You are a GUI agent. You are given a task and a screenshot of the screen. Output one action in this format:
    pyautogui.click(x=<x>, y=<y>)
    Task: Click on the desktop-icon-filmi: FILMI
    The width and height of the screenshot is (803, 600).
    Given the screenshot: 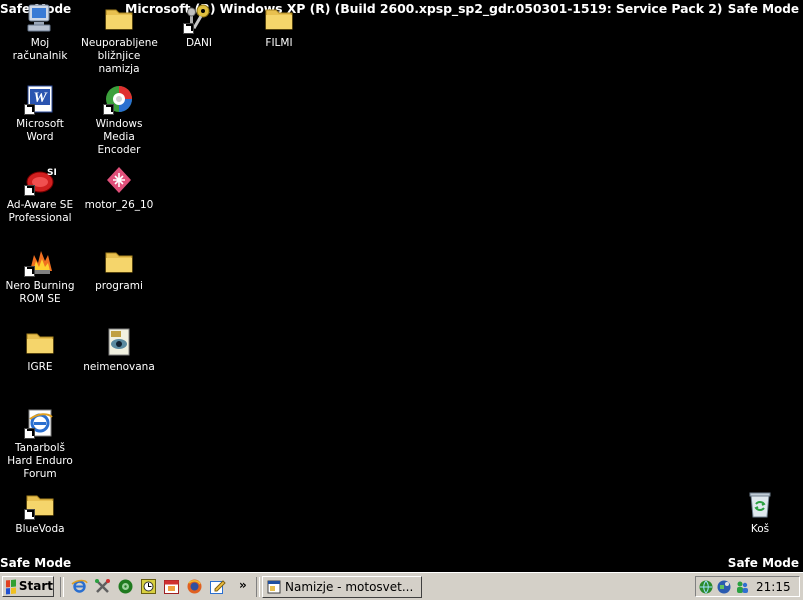 What is the action you would take?
    pyautogui.click(x=279, y=26)
    